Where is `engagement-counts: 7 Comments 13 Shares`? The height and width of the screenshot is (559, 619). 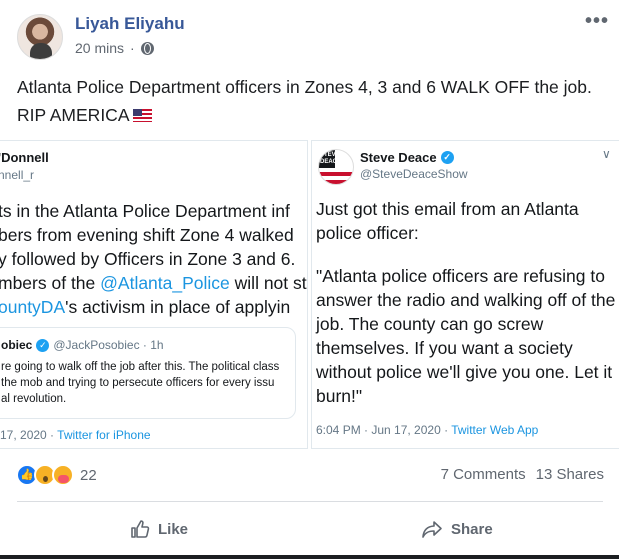 engagement-counts: 7 Comments 13 Shares is located at coordinates (522, 474).